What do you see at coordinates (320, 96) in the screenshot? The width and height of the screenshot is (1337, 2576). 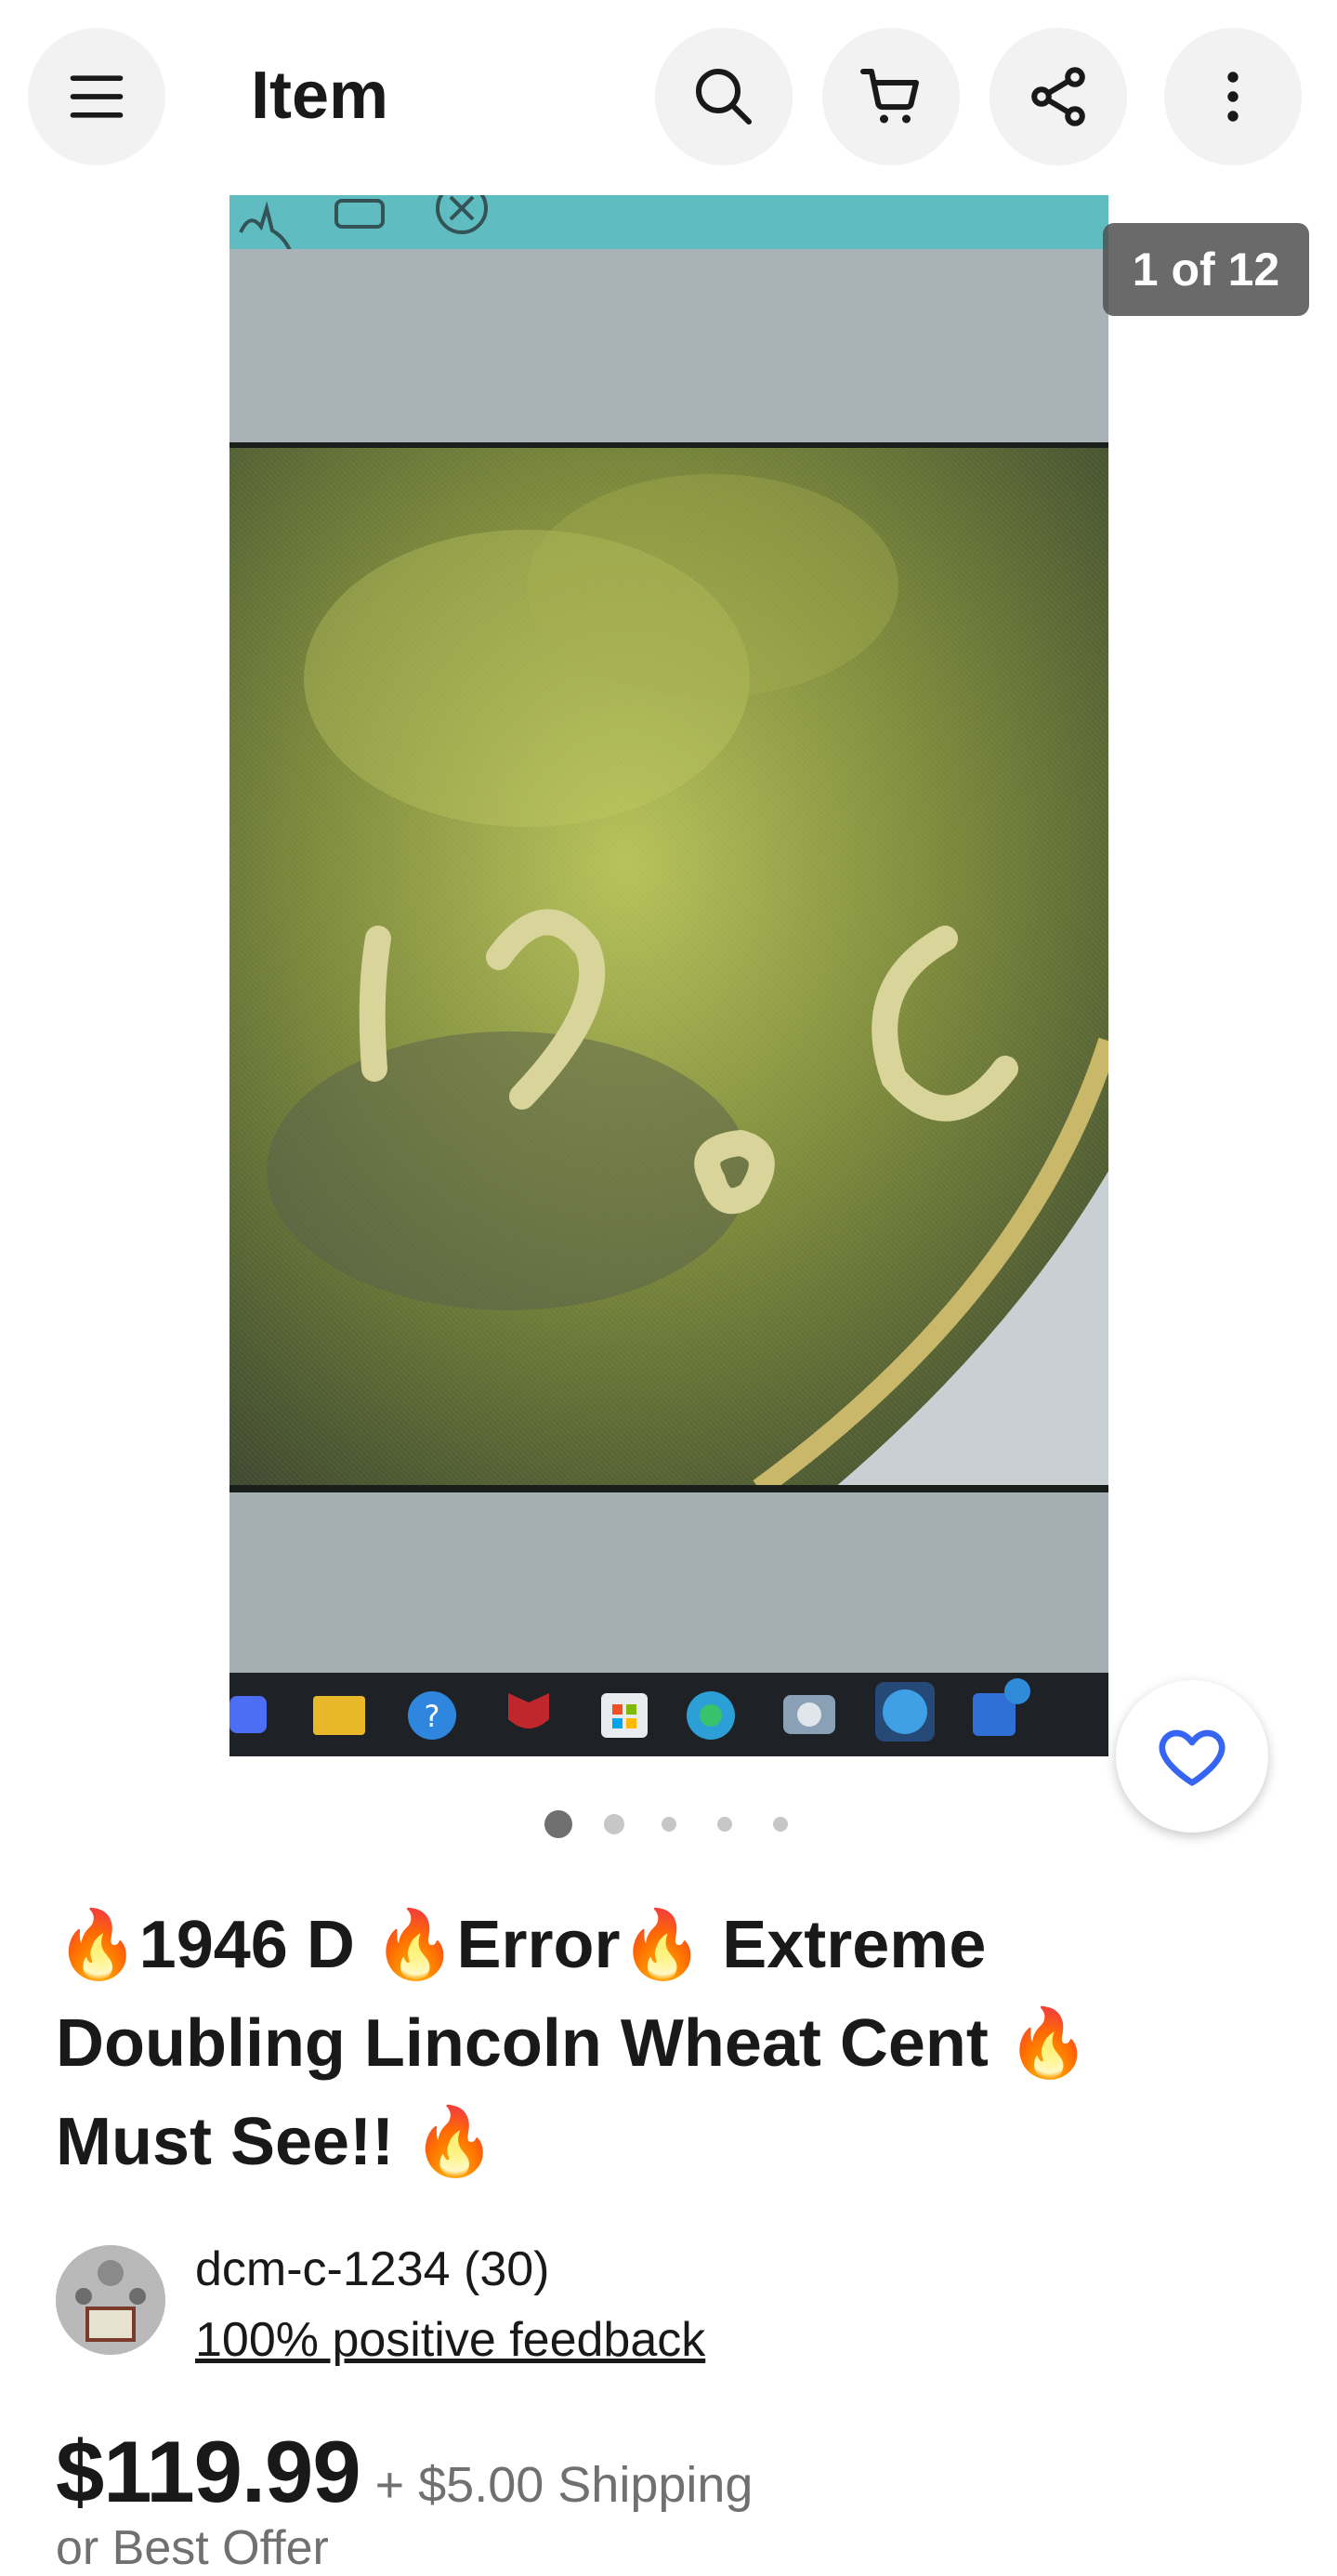 I see `page-title: Item` at bounding box center [320, 96].